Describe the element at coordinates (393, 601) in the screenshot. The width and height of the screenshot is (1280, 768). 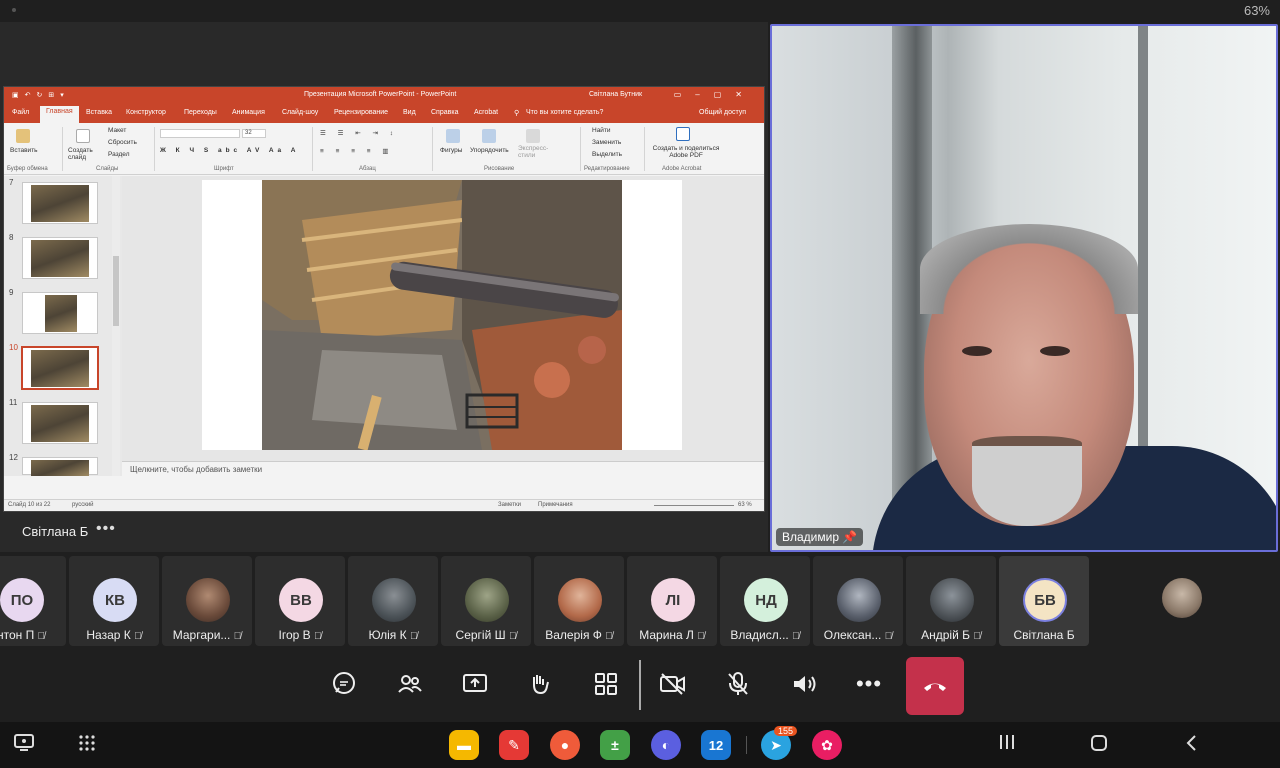
I see `participant-tile: Юлія К 🎙̸` at that location.